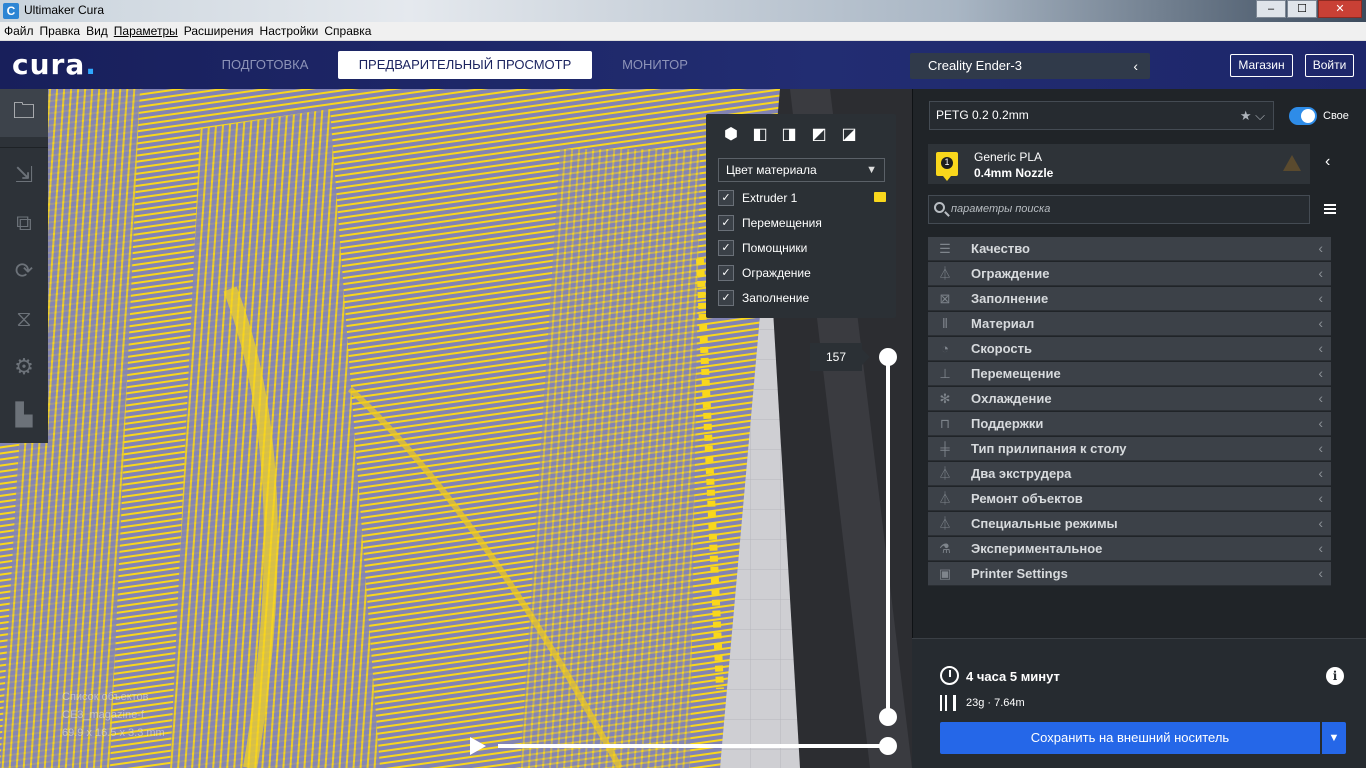  I want to click on tab-monitor: МОНИТОР, so click(655, 65).